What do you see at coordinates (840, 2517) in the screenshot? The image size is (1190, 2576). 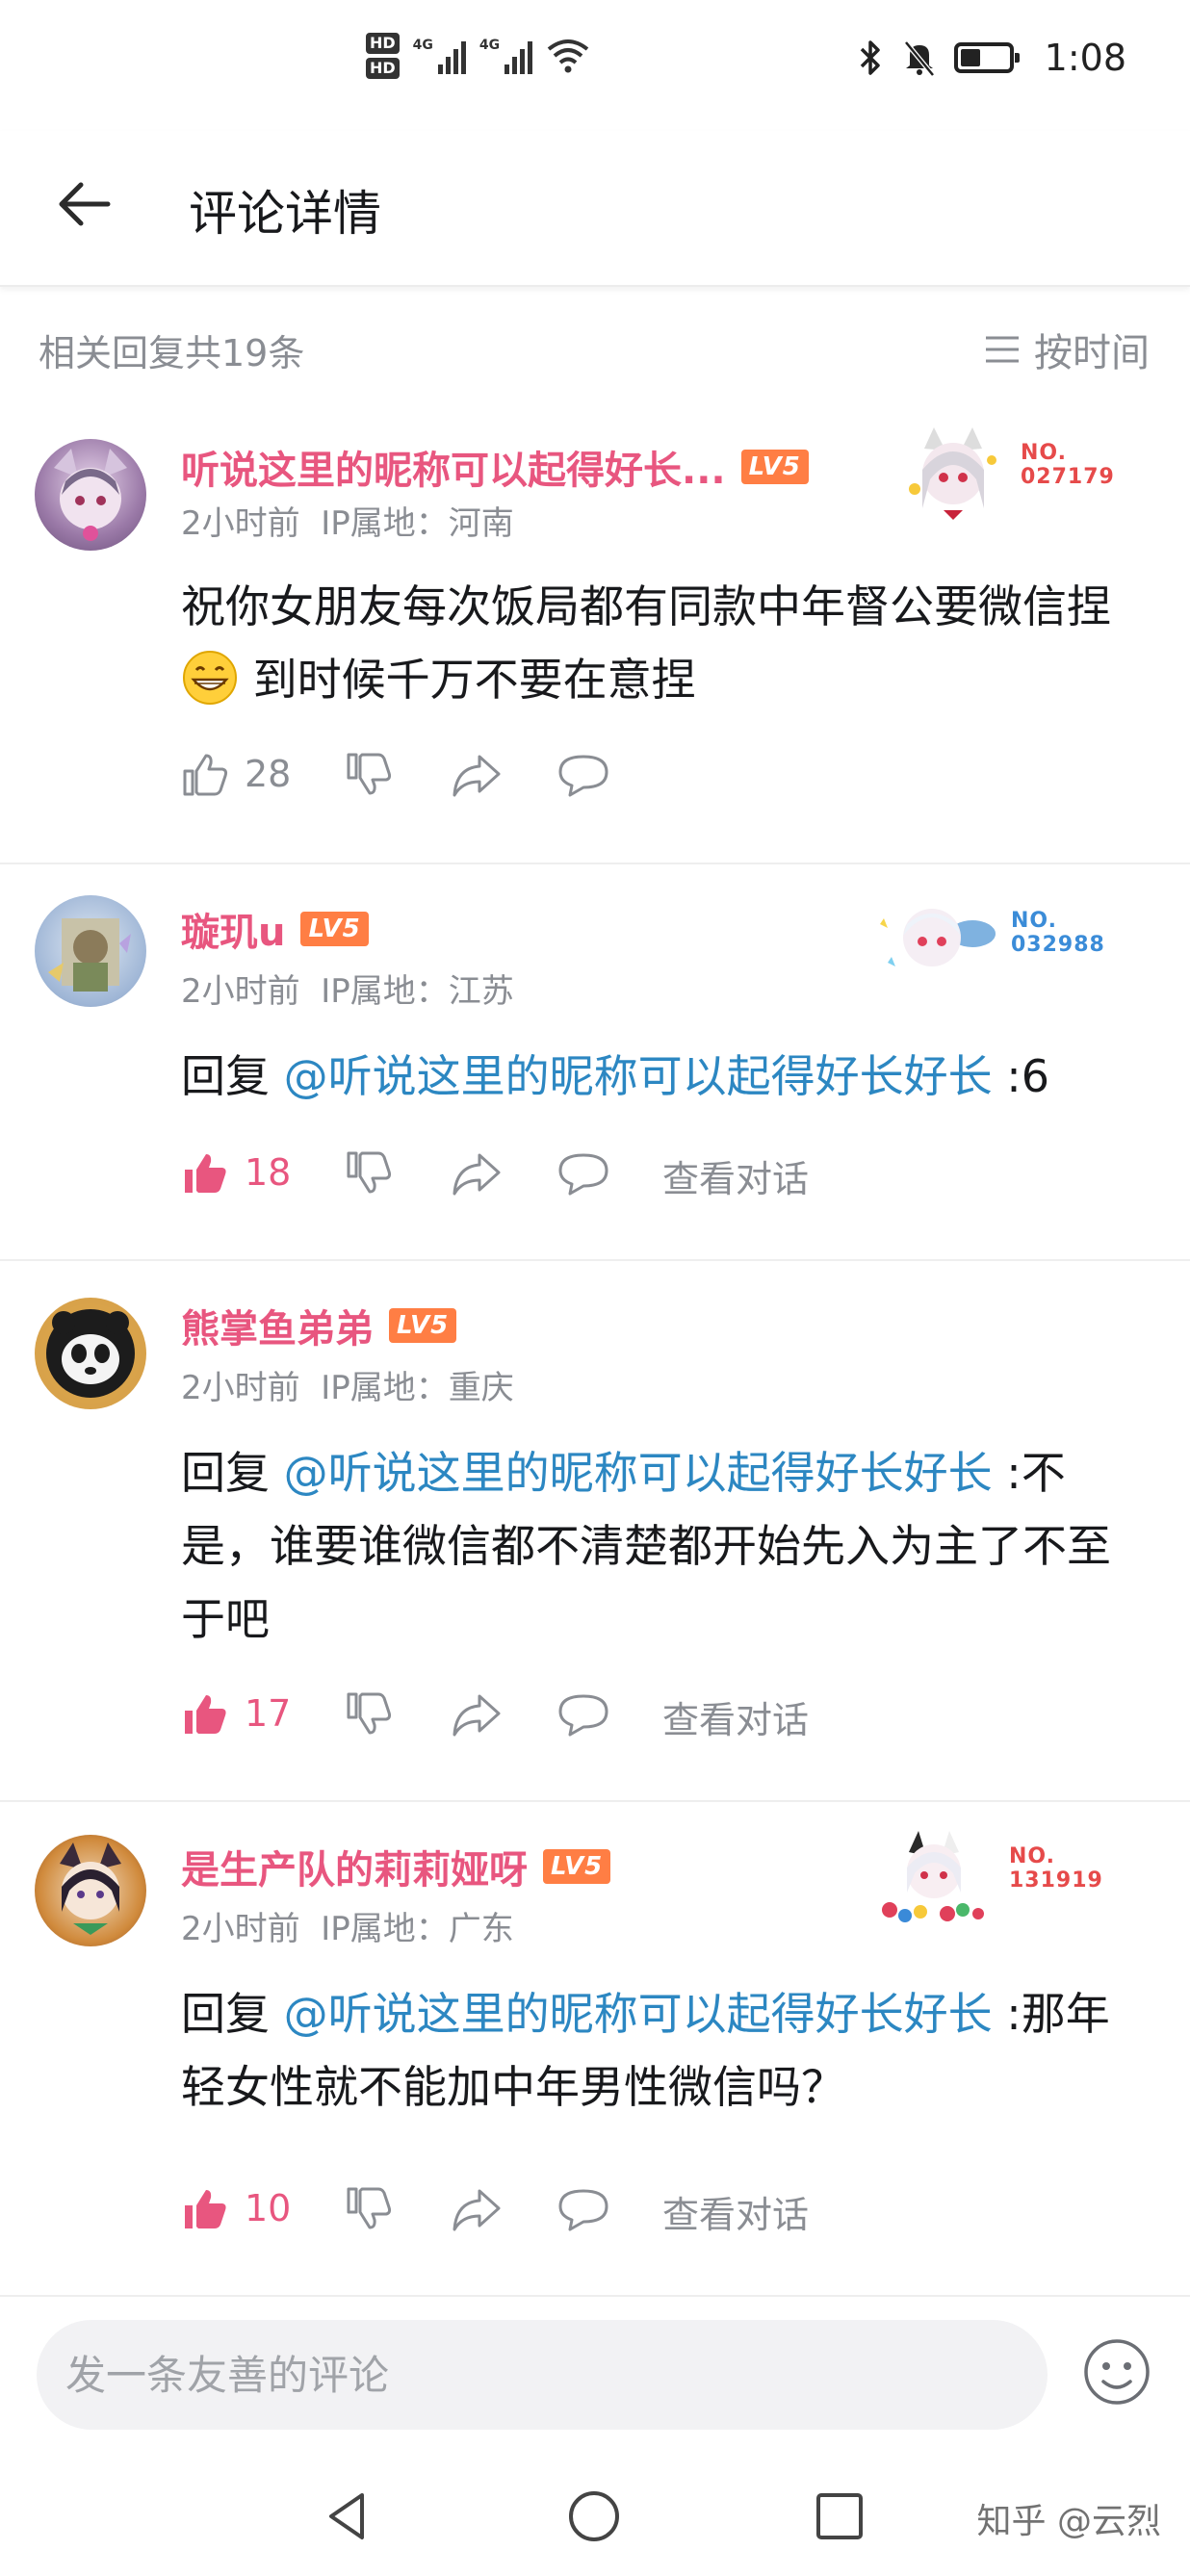 I see `nav-recents-icon` at bounding box center [840, 2517].